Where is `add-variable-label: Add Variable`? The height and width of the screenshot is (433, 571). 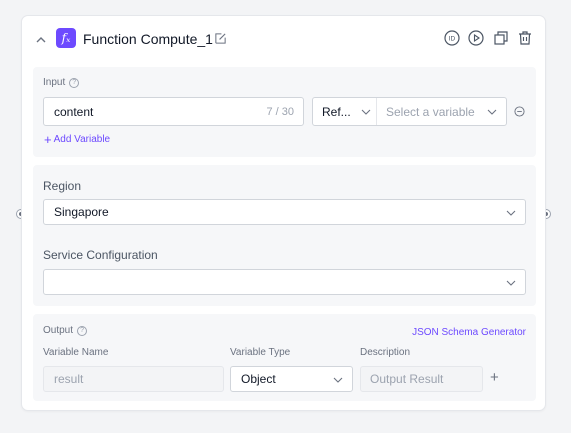 add-variable-label: Add Variable is located at coordinates (82, 139).